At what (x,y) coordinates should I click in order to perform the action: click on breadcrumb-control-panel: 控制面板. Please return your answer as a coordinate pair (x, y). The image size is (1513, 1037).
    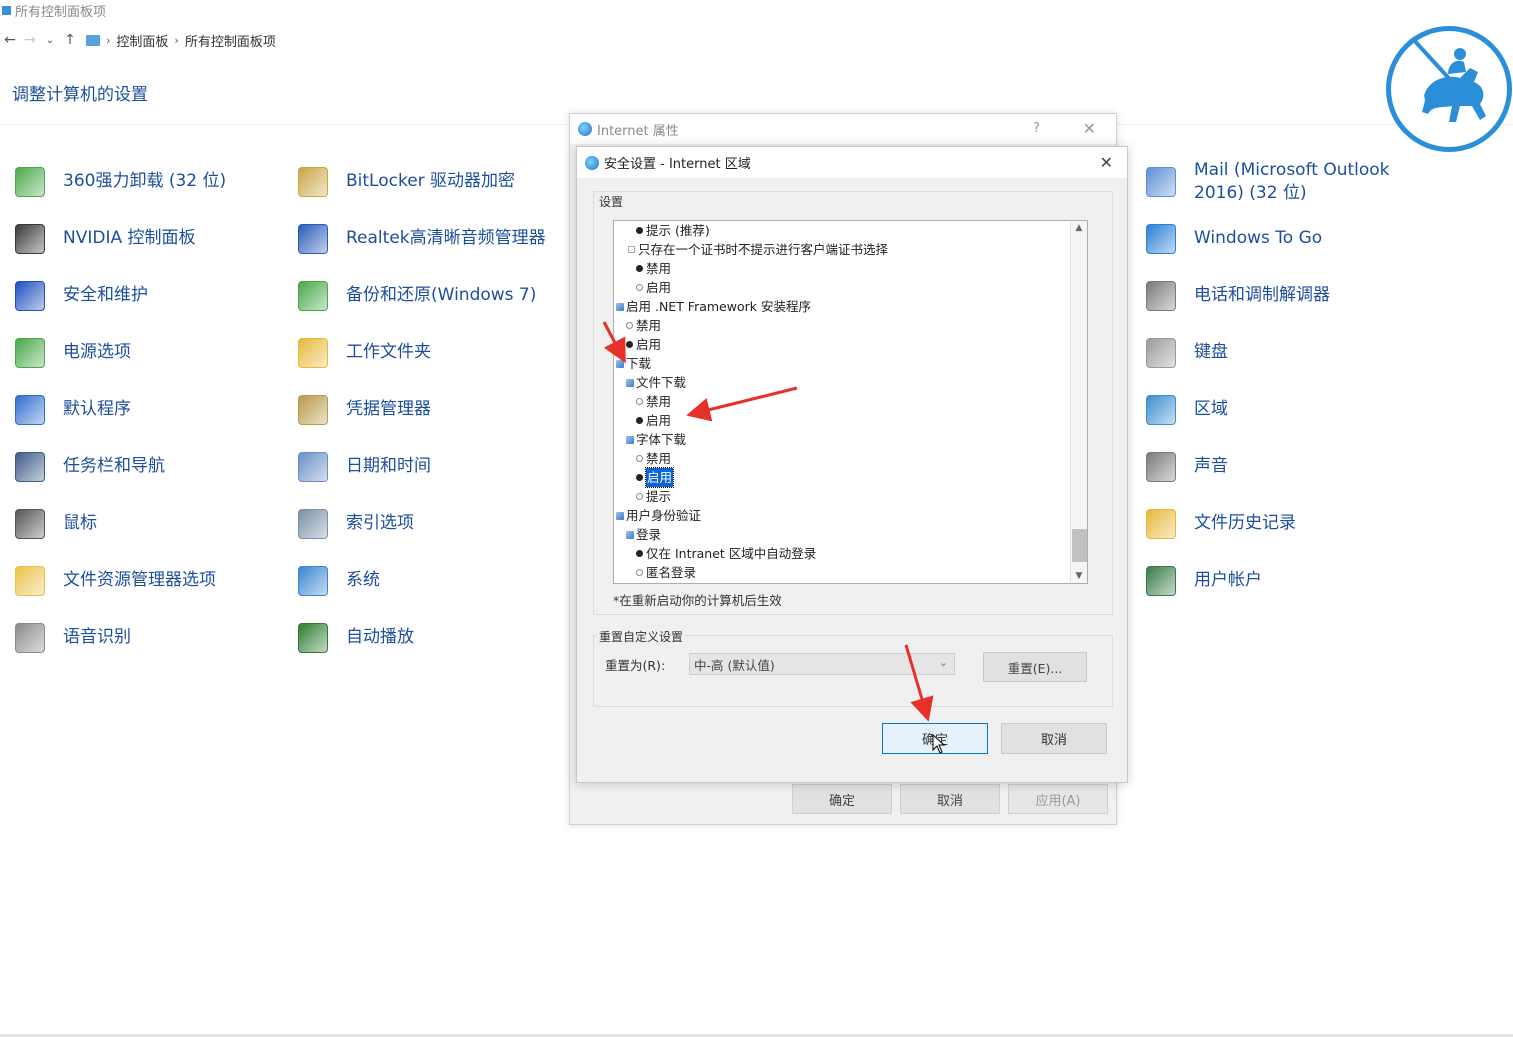
    Looking at the image, I should click on (142, 40).